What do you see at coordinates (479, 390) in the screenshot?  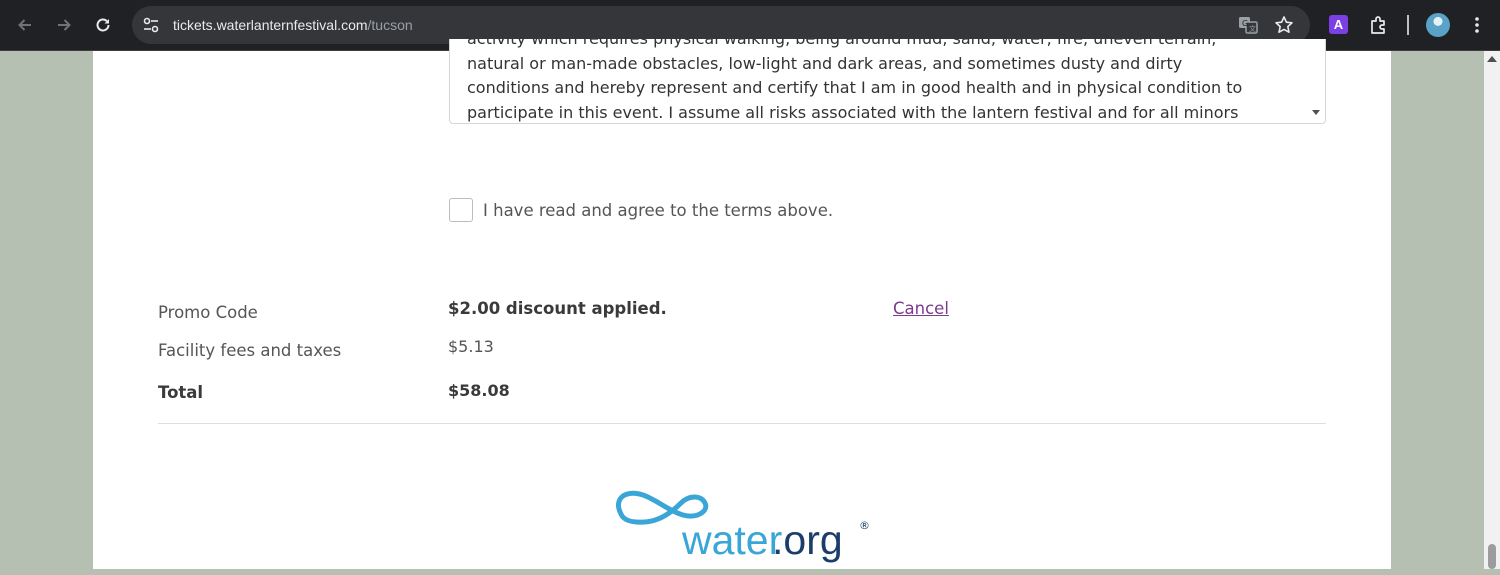 I see `total-value: $58.08` at bounding box center [479, 390].